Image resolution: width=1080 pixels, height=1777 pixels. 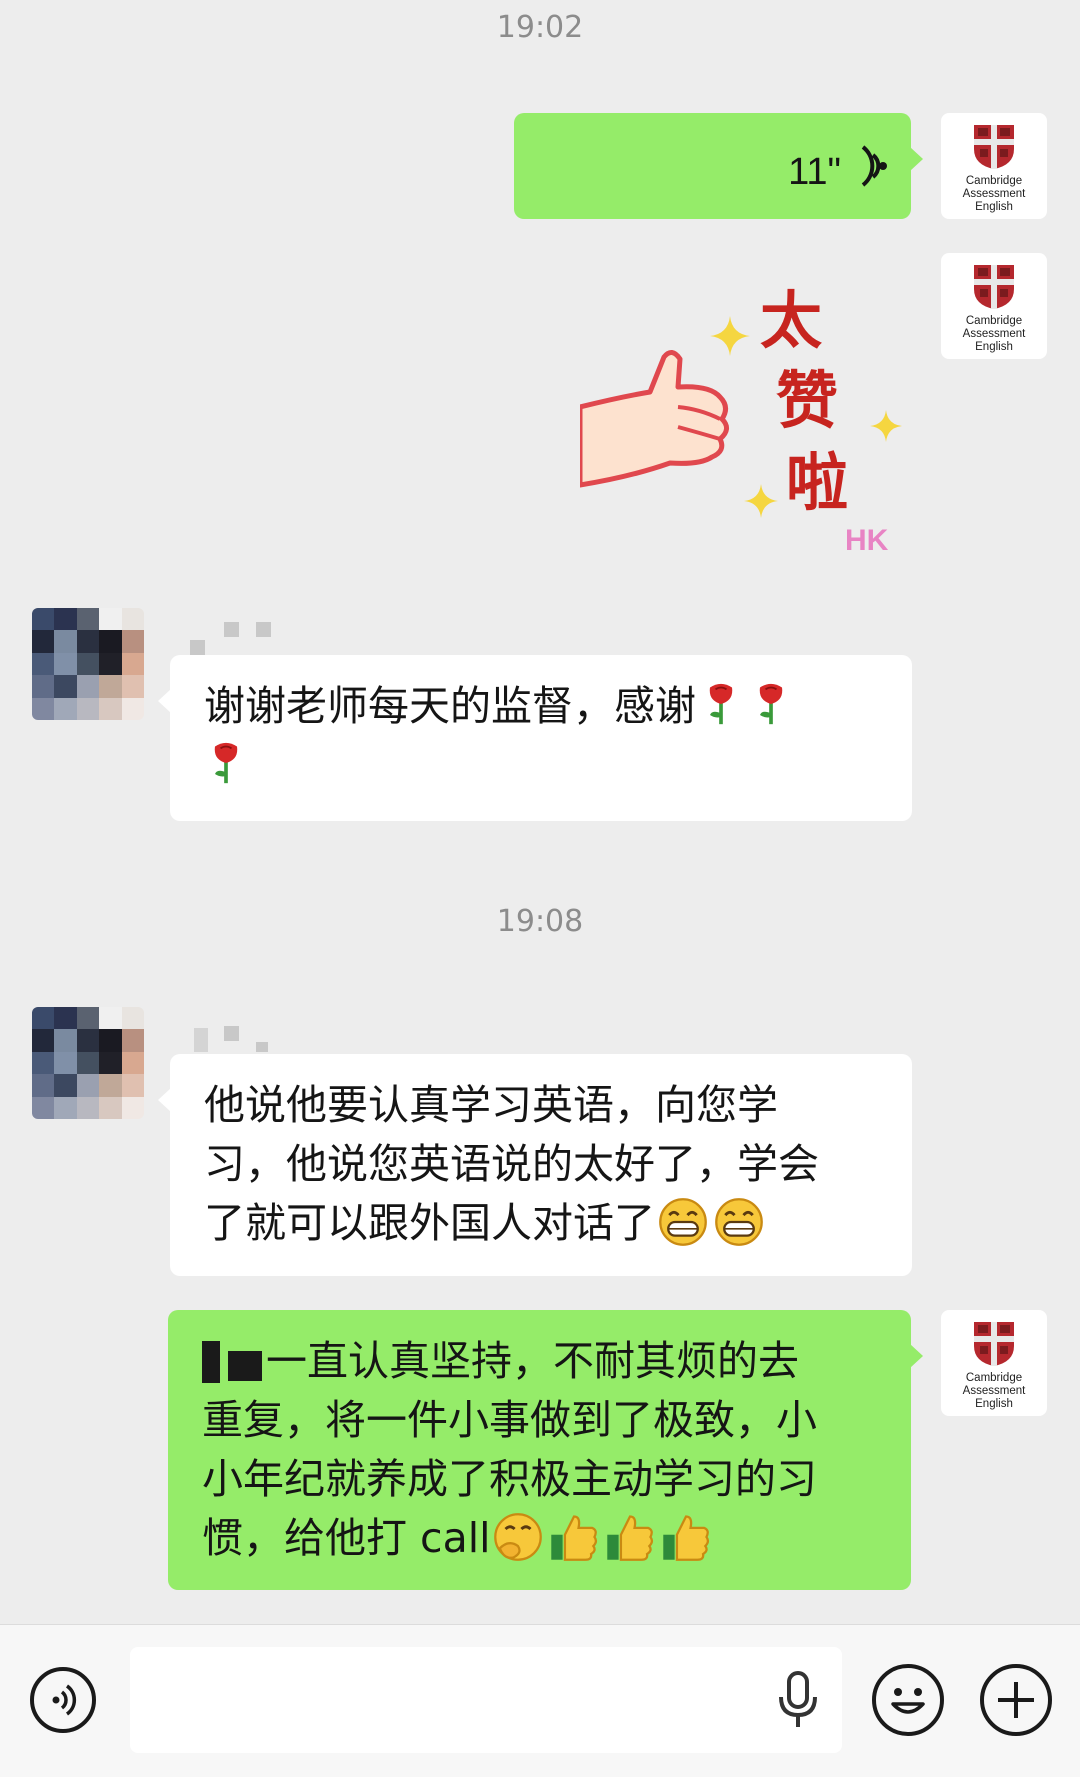 I want to click on timestamp: 19:08, so click(x=540, y=921).